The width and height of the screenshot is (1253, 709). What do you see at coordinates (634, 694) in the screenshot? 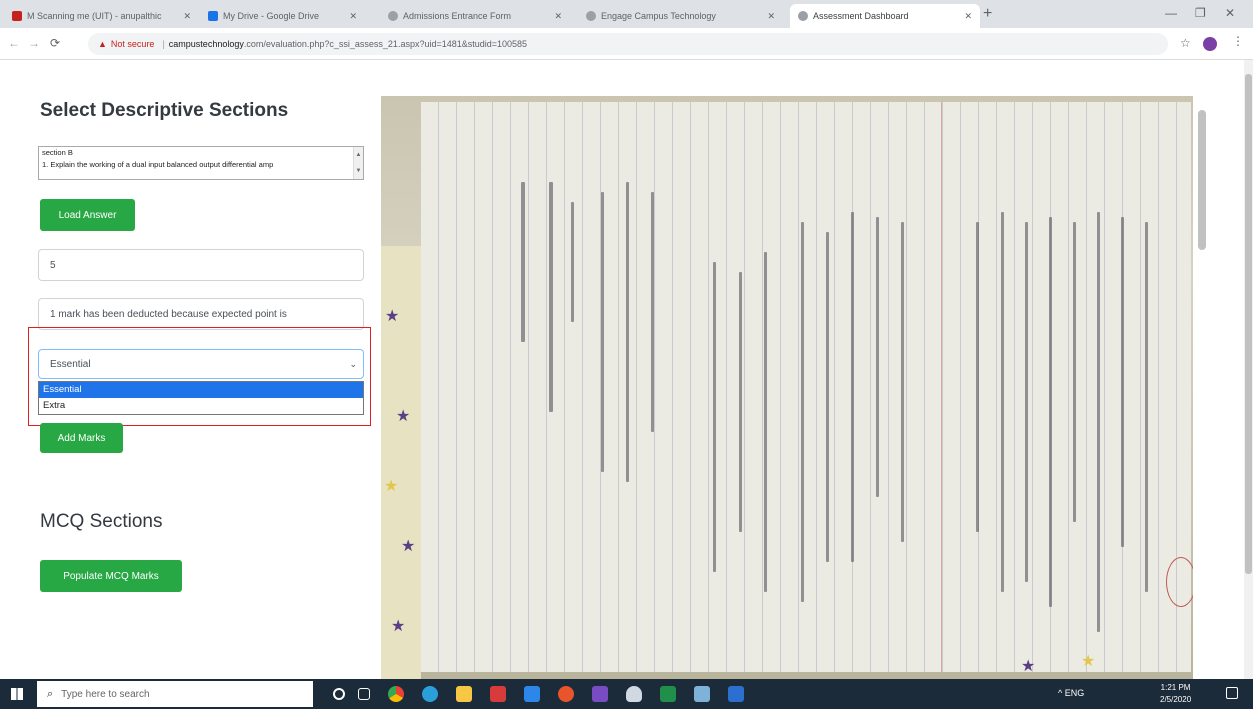
I see `security-icon` at bounding box center [634, 694].